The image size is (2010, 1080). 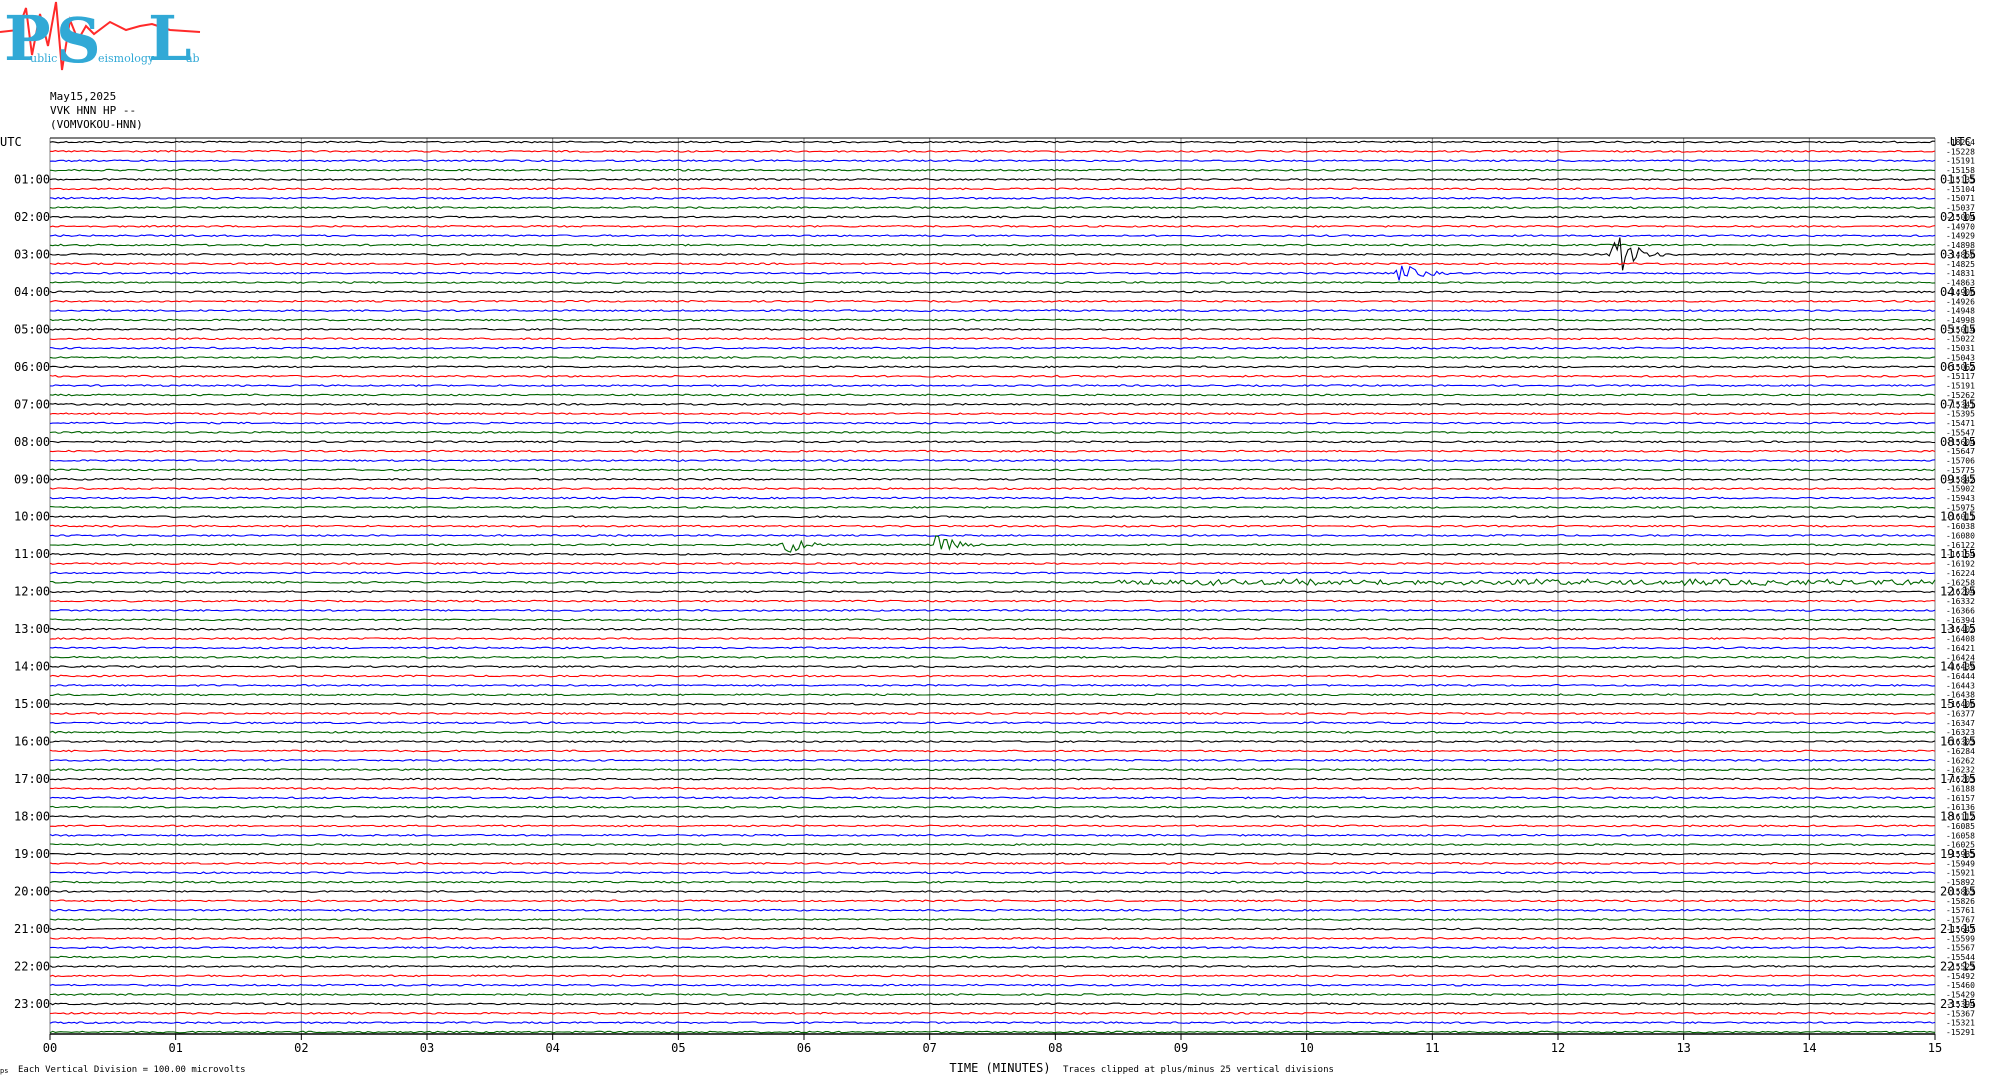 I want to click on left-hour-label: 04:00, so click(x=32, y=292).